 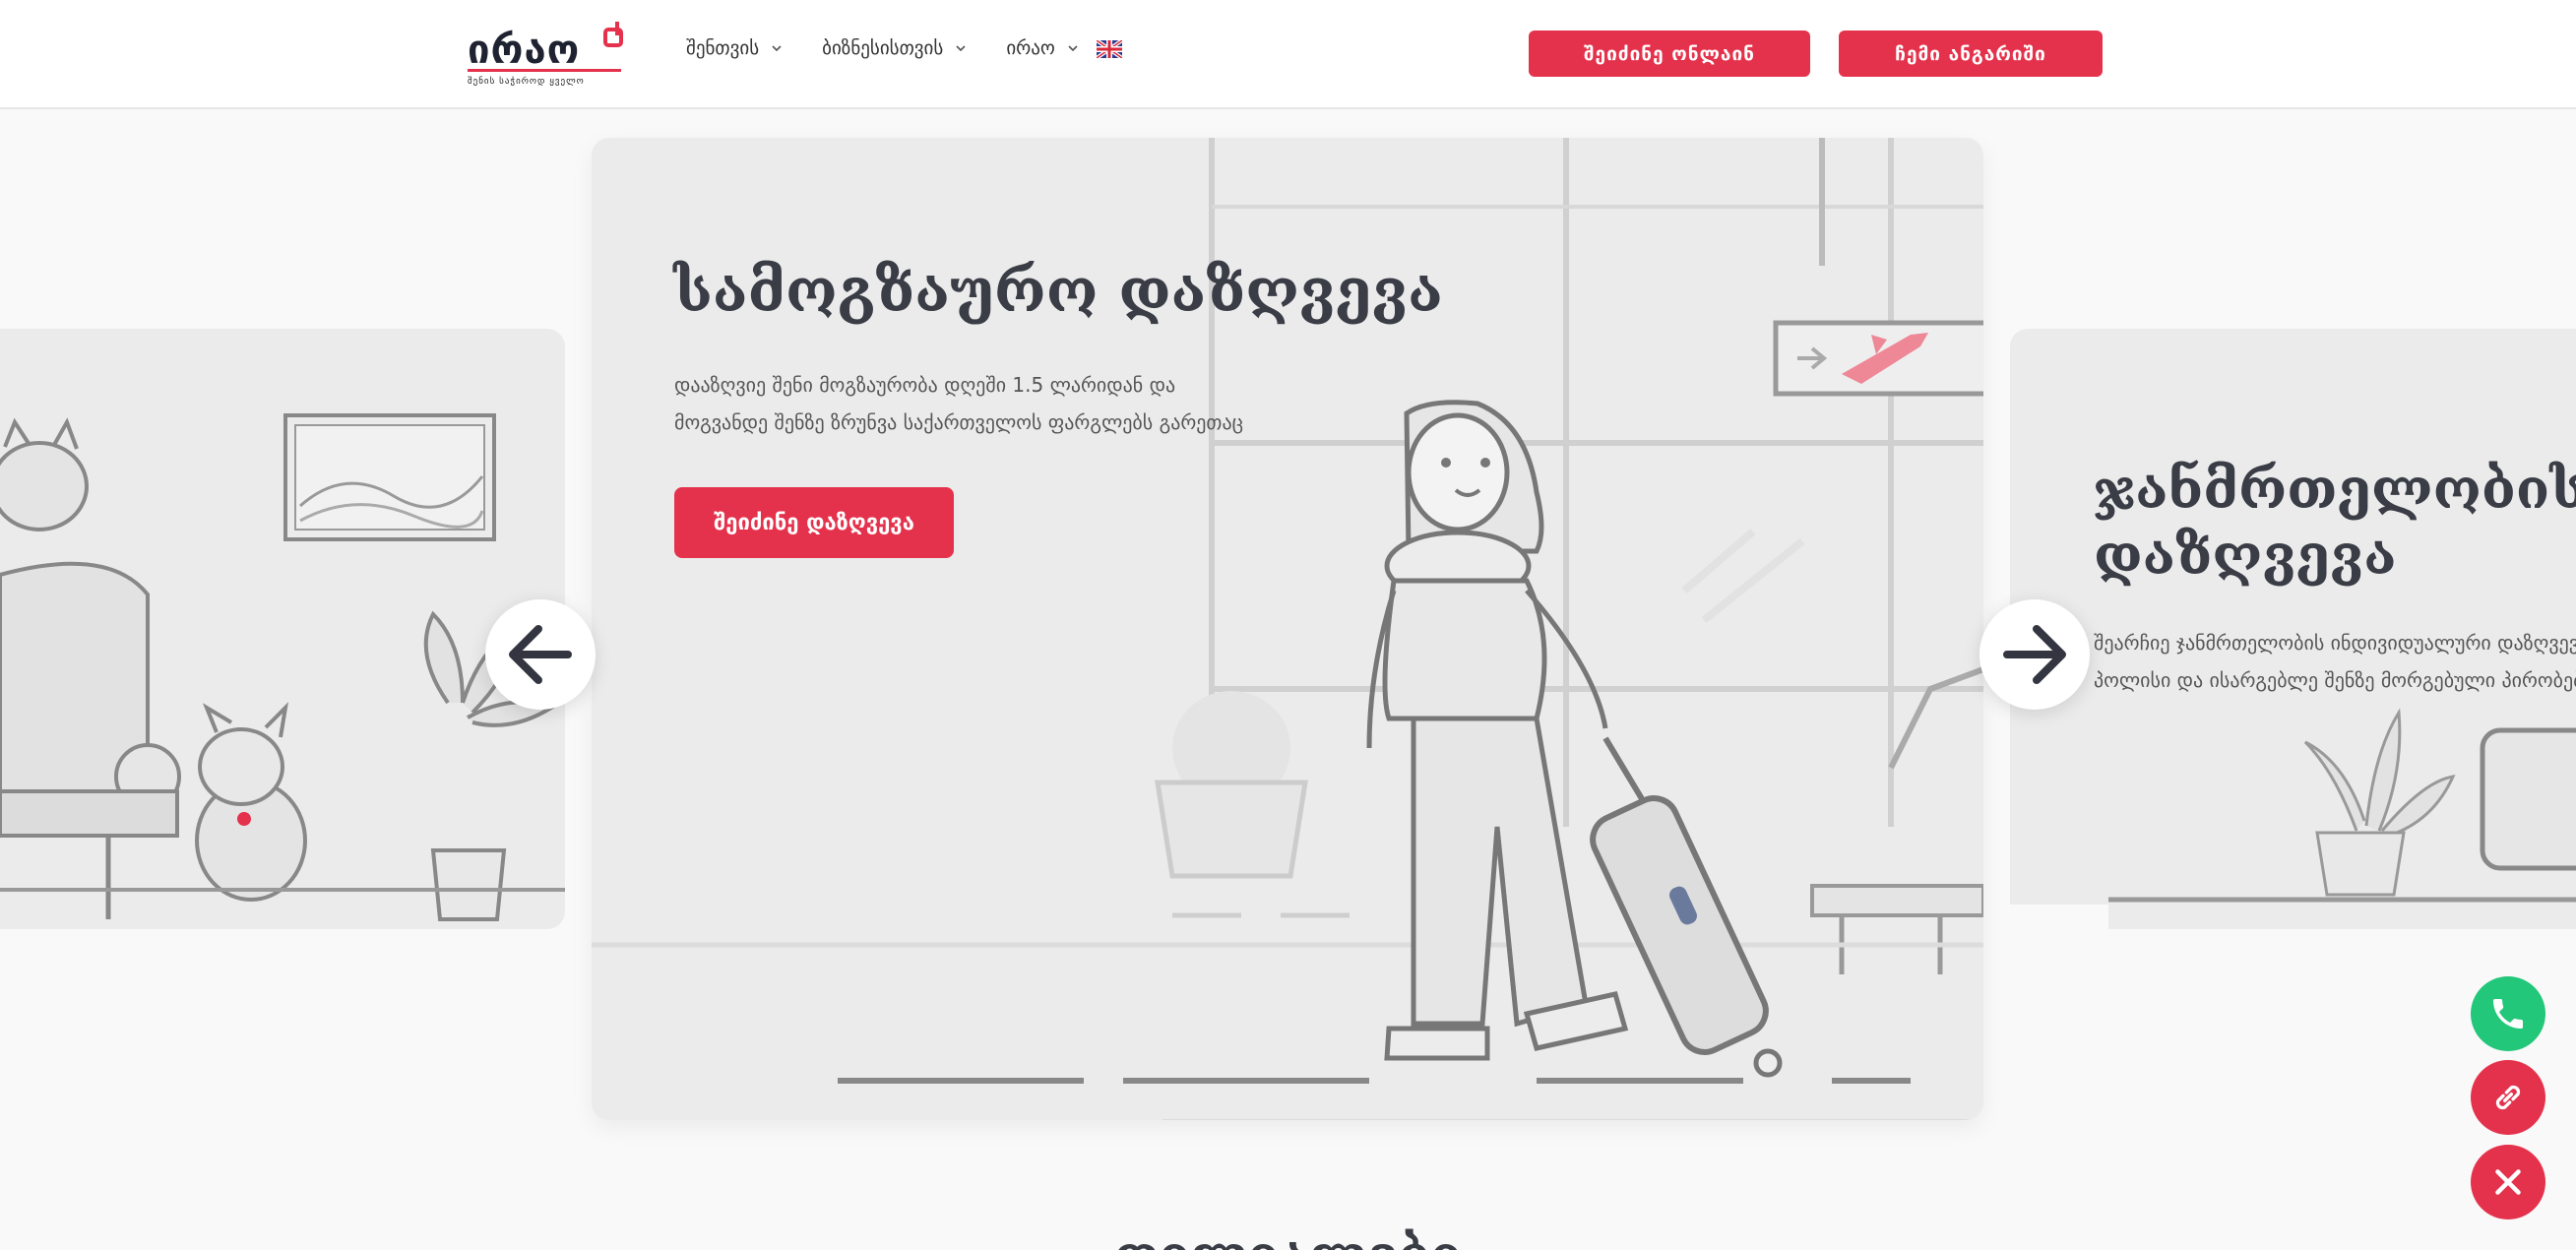 What do you see at coordinates (1030, 48) in the screenshot?
I see `nav-item-label: ირაო` at bounding box center [1030, 48].